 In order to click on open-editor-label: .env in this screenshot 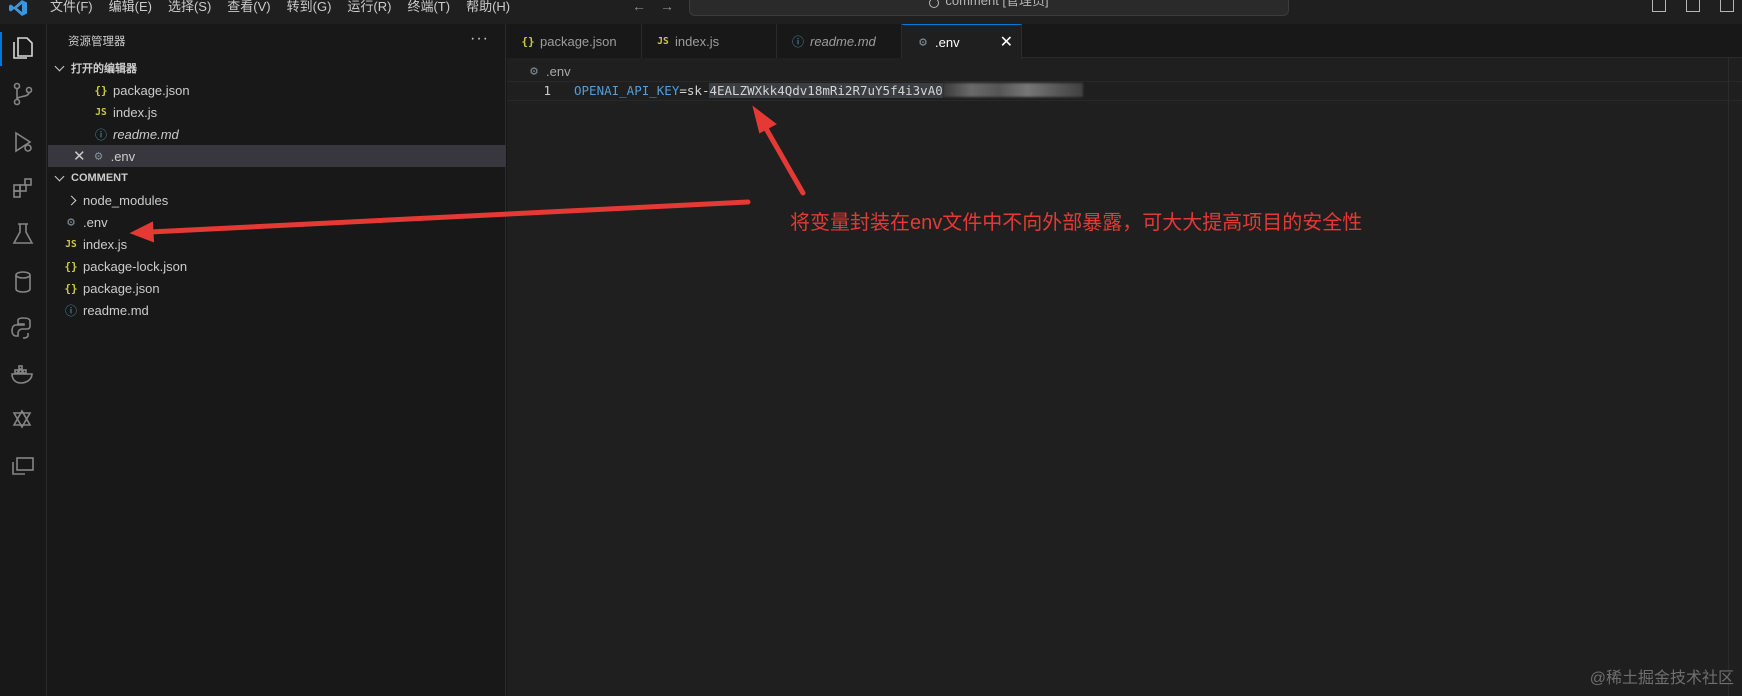, I will do `click(123, 156)`.